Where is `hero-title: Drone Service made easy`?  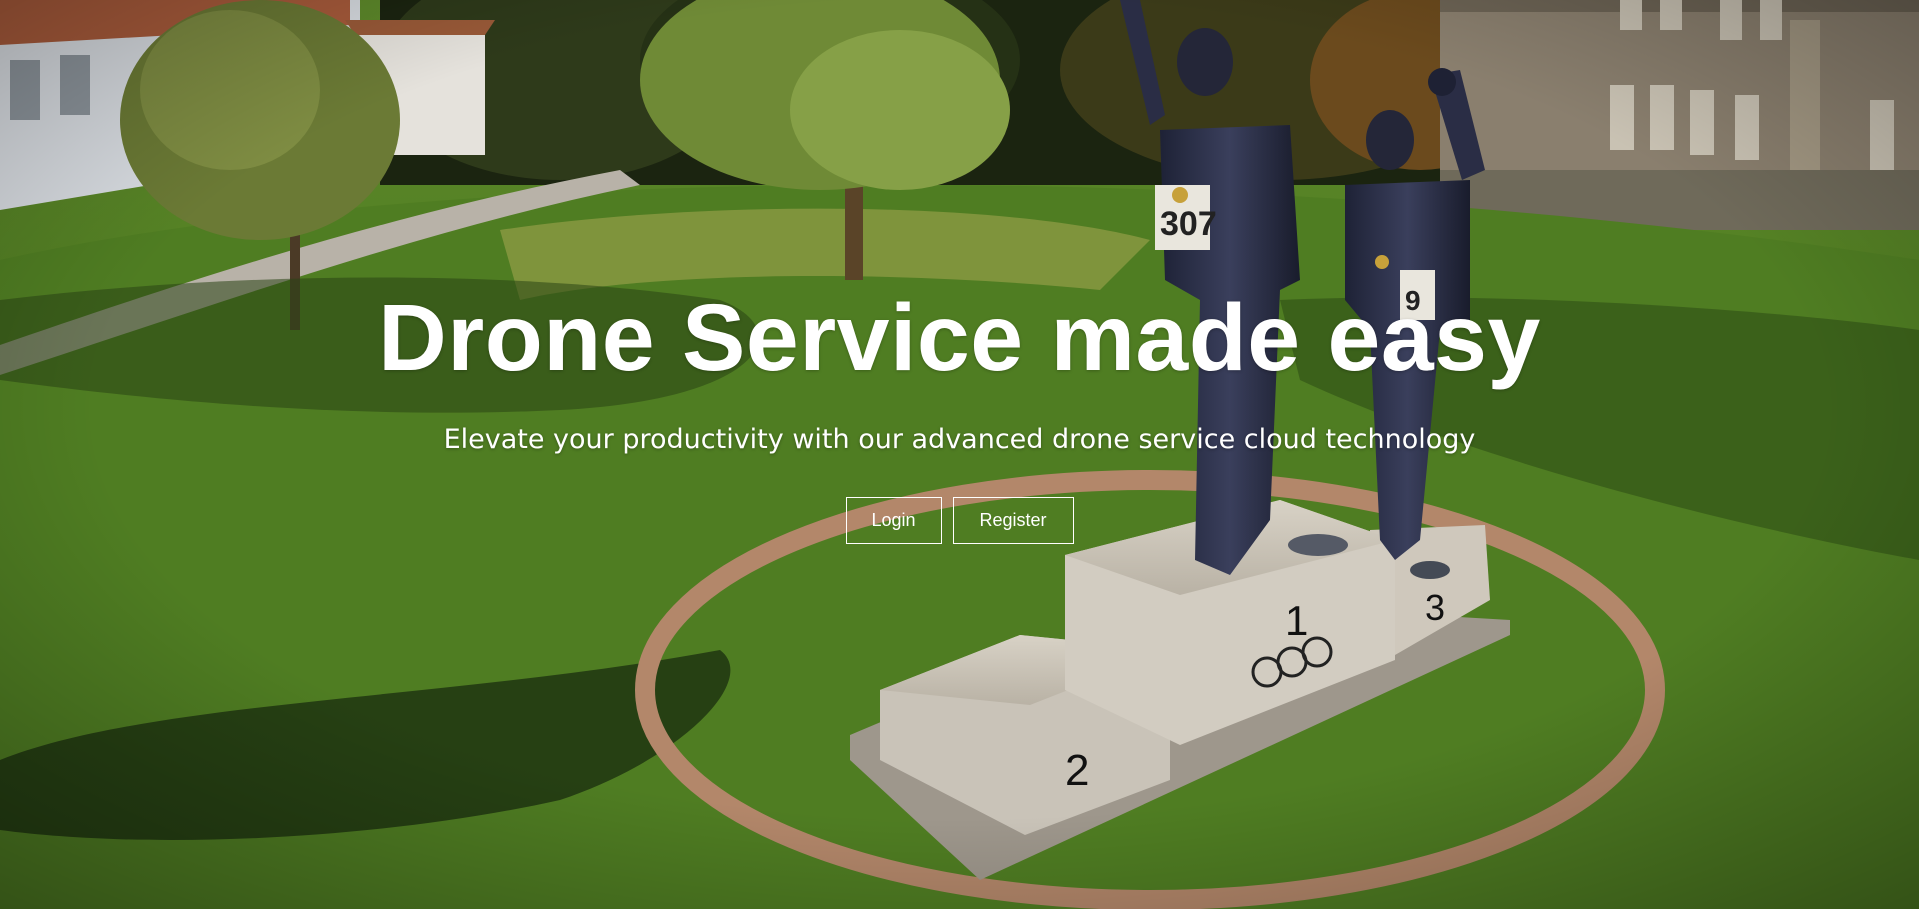
hero-title: Drone Service made easy is located at coordinates (959, 338).